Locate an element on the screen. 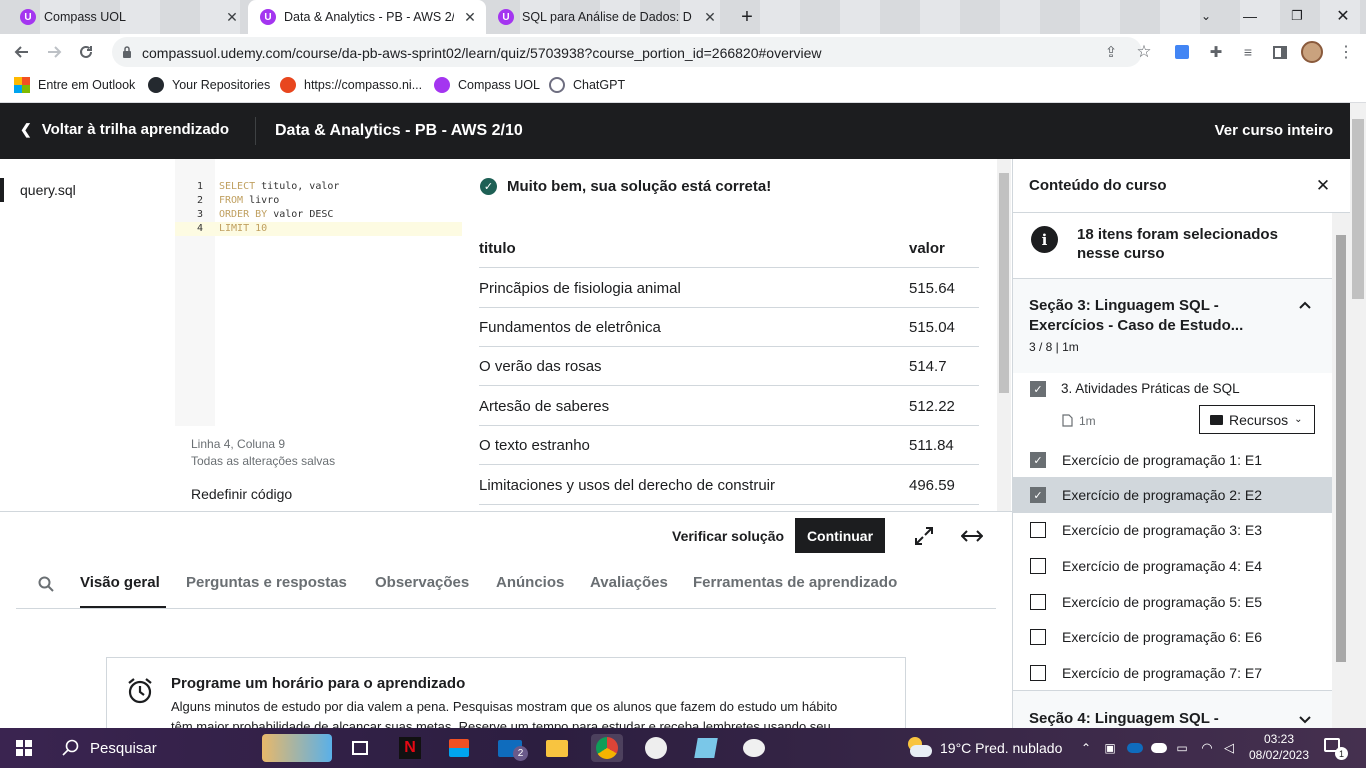  continue-button: Continuar is located at coordinates (840, 535).